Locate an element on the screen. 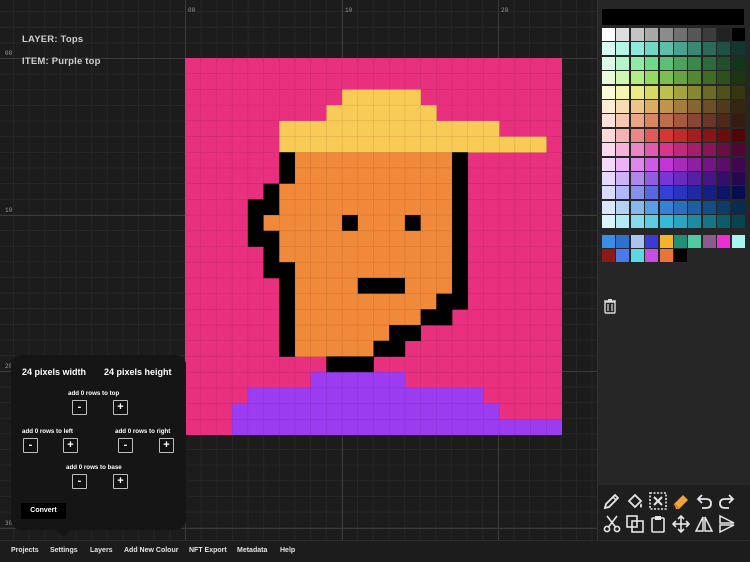  left-plus-button: + is located at coordinates (70, 445).